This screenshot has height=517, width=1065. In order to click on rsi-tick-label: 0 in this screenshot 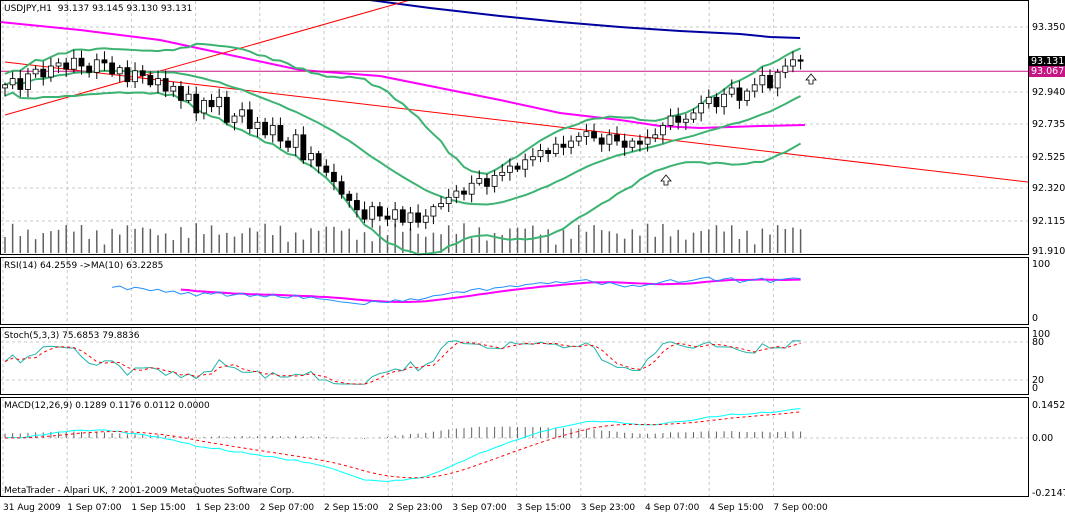, I will do `click(1035, 318)`.